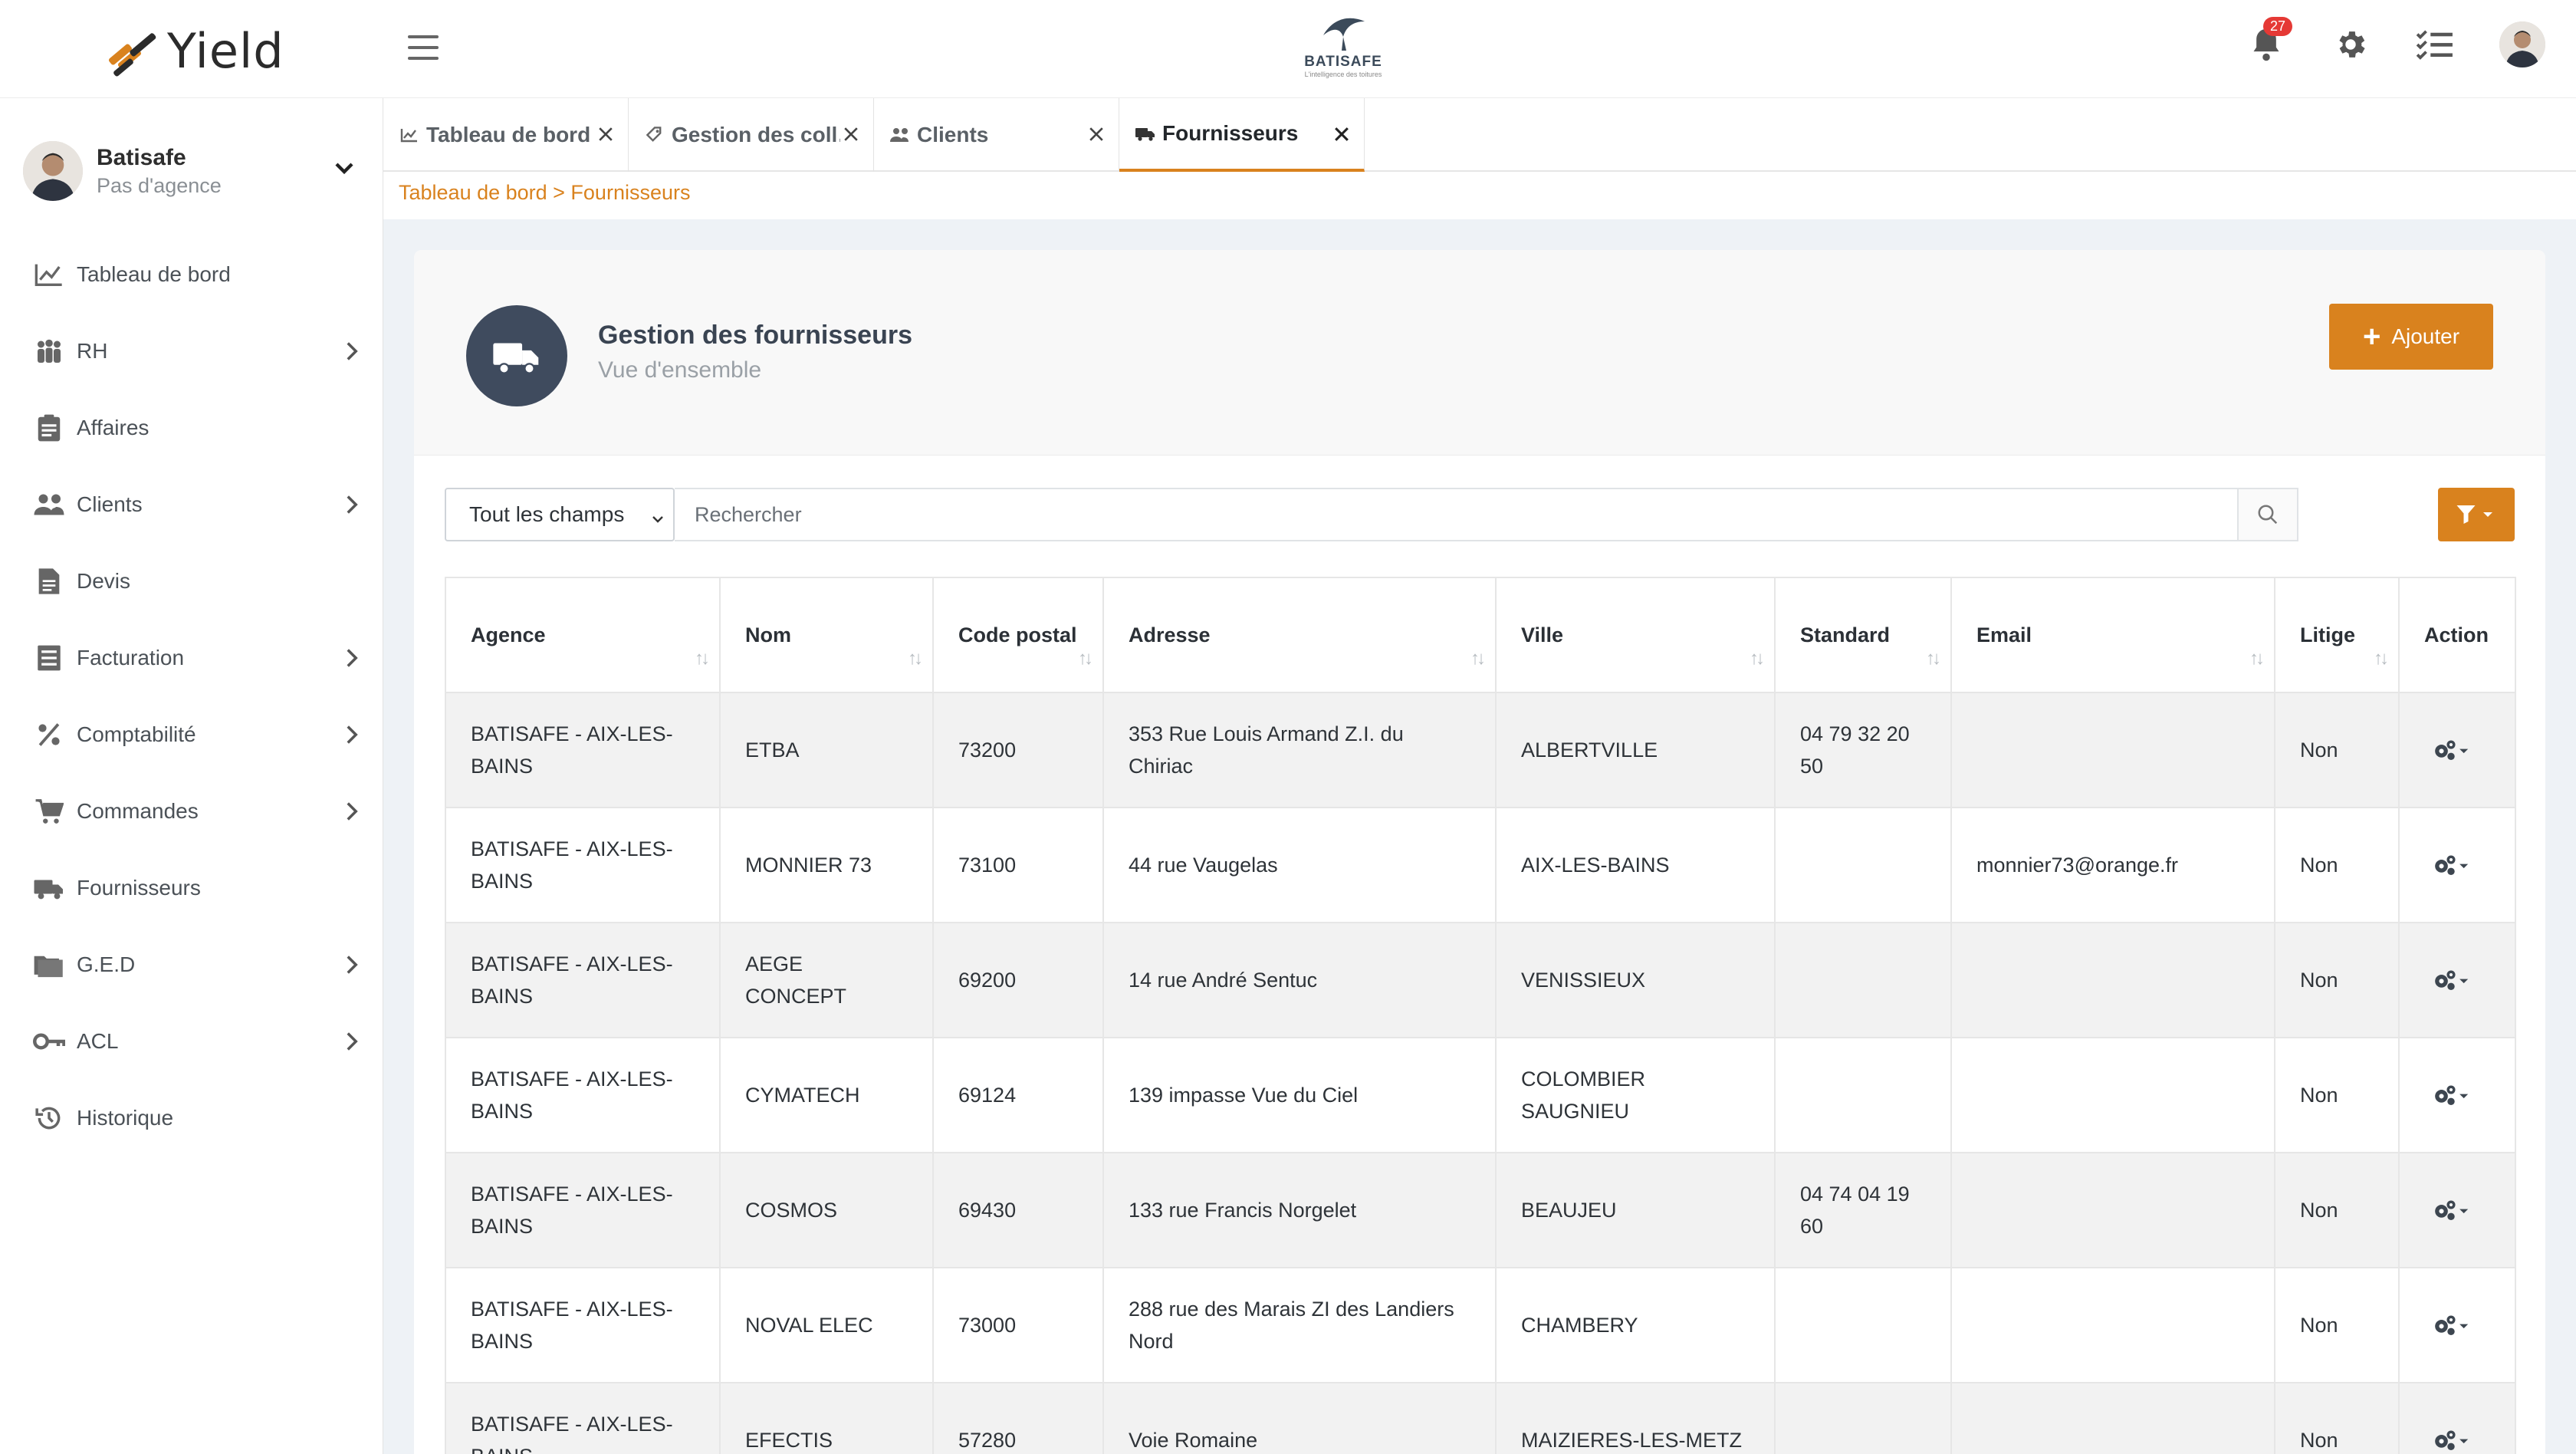  Describe the element at coordinates (2477, 514) in the screenshot. I see `filter-button` at that location.